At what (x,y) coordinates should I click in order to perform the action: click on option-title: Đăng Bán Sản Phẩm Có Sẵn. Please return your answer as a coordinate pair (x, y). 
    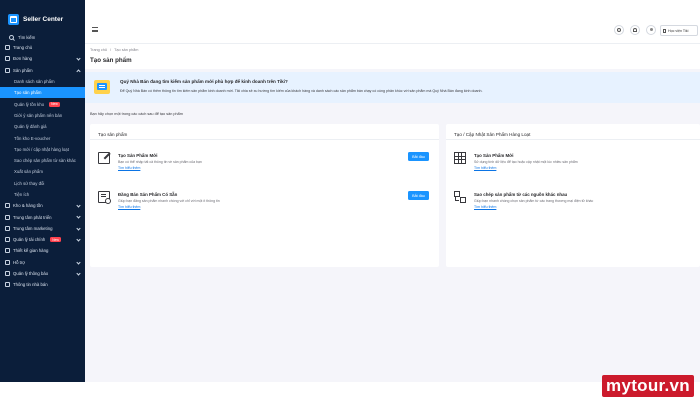
    Looking at the image, I should click on (148, 194).